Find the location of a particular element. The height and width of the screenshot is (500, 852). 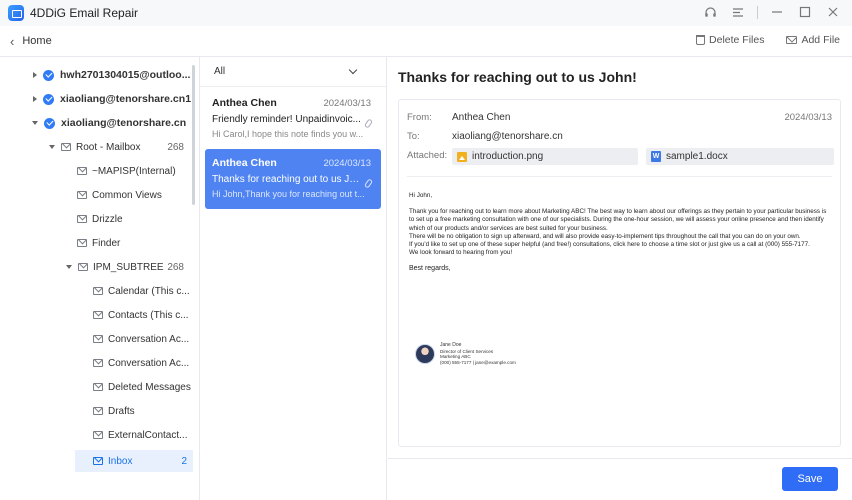

account-row: xiaoliang@tenorshare.cn is located at coordinates (109, 123).